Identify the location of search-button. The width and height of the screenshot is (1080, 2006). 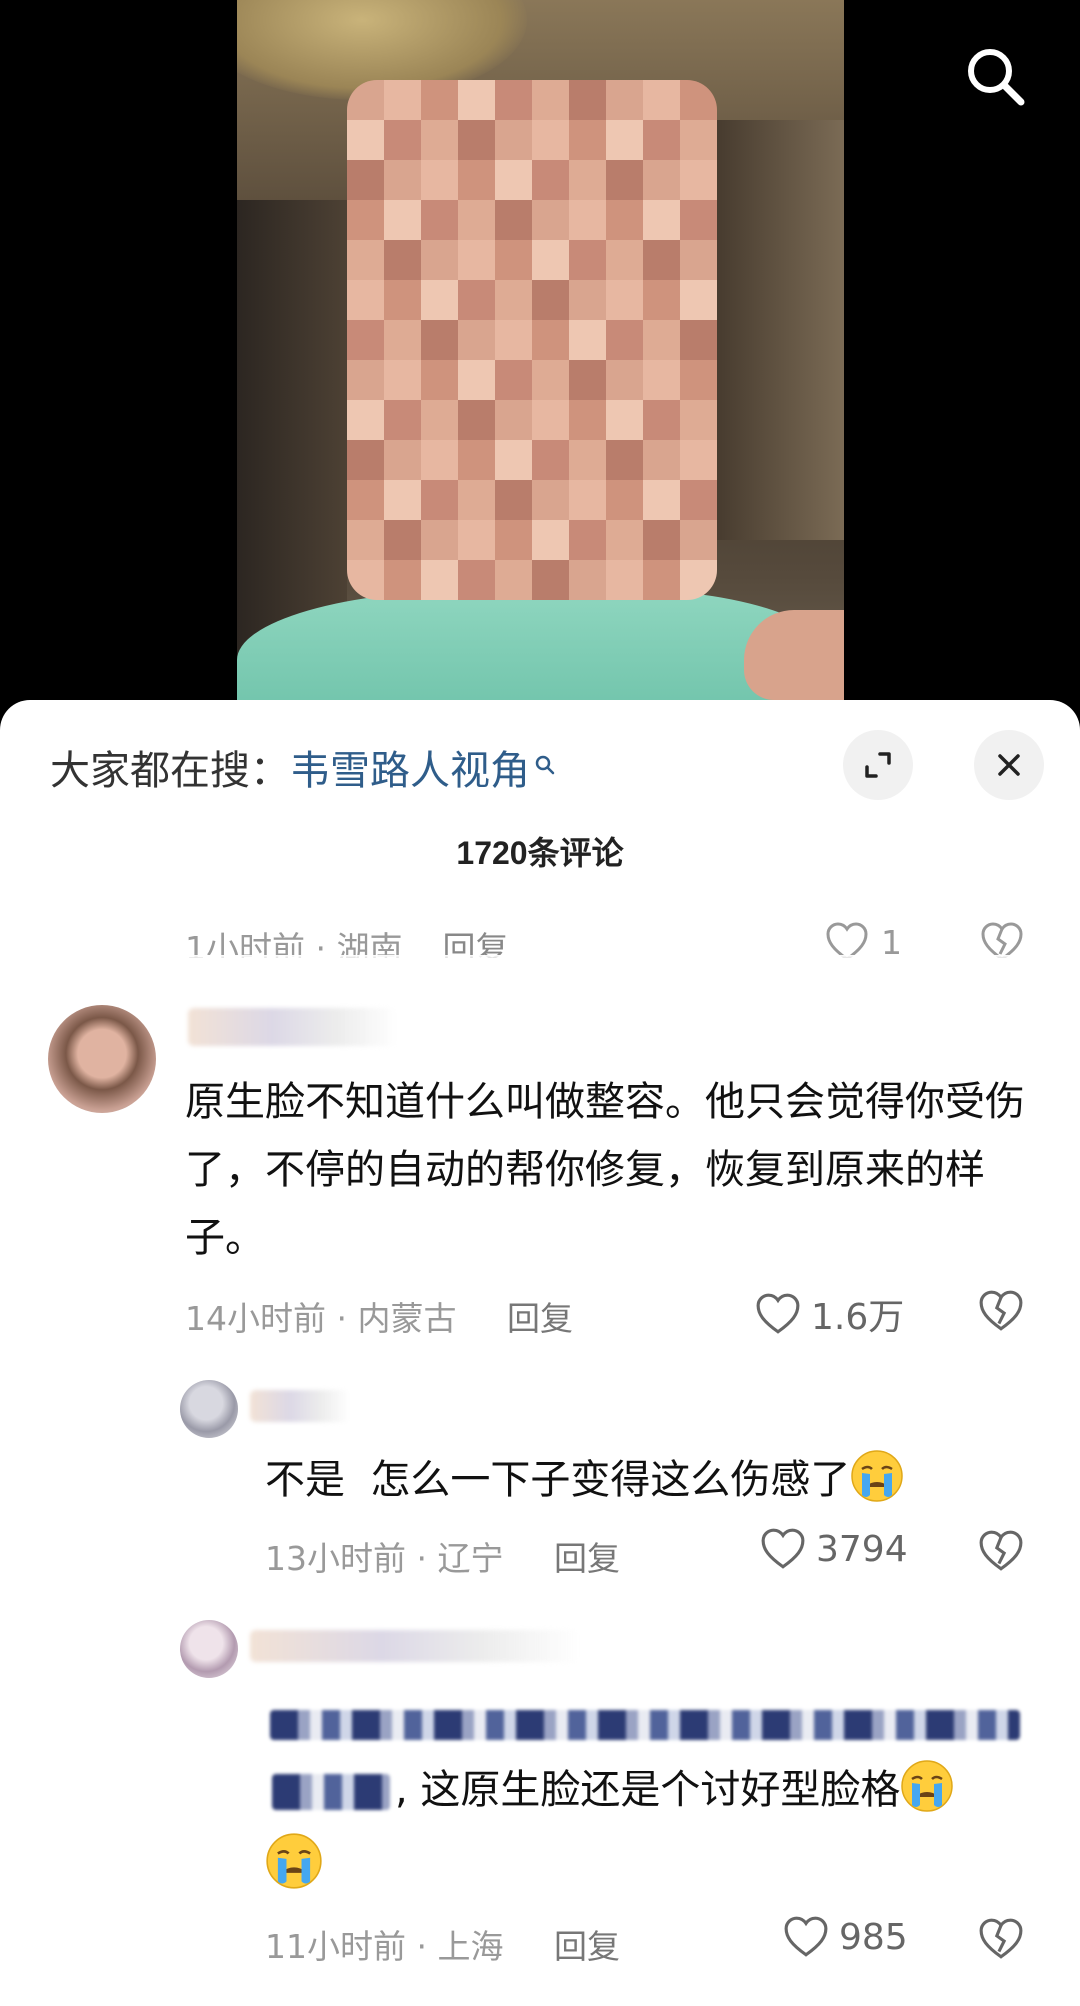
(995, 76).